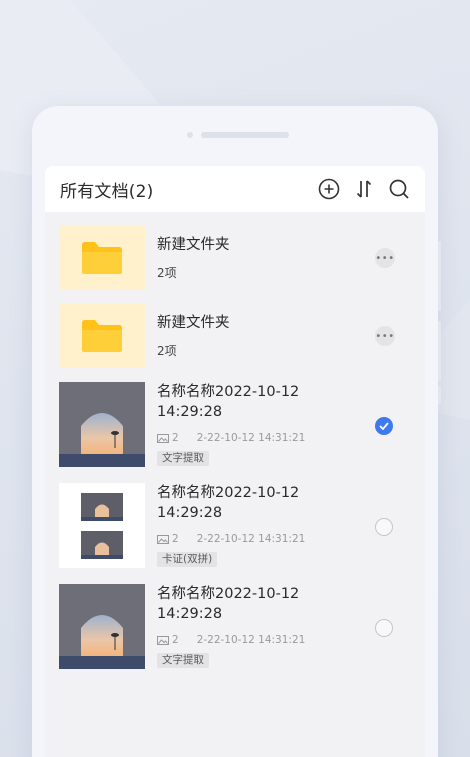 The height and width of the screenshot is (757, 470). I want to click on selected-checkbox, so click(384, 426).